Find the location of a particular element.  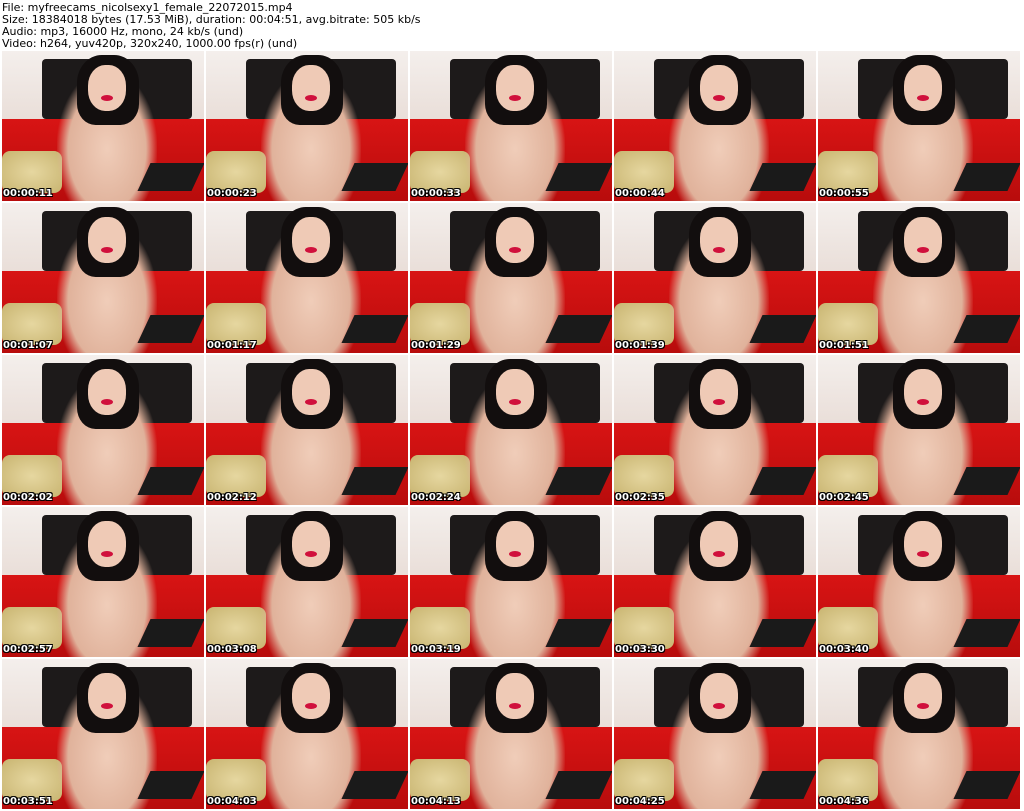

video-frame-thumbnail: 00:01:07 is located at coordinates (103, 278).